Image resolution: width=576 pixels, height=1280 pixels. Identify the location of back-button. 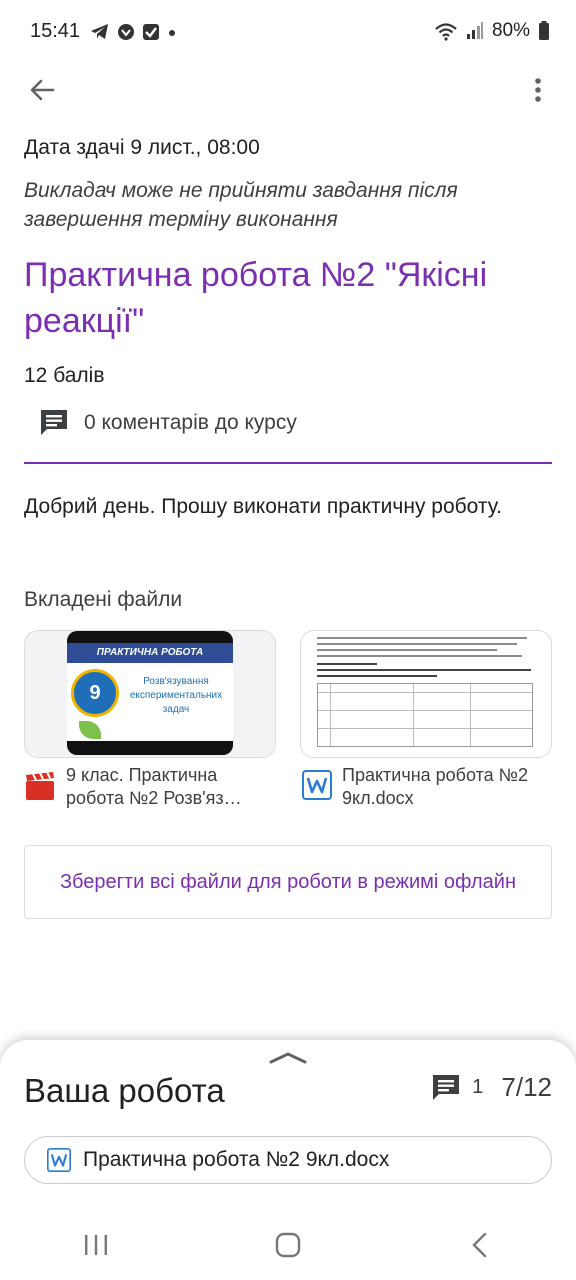
(42, 90).